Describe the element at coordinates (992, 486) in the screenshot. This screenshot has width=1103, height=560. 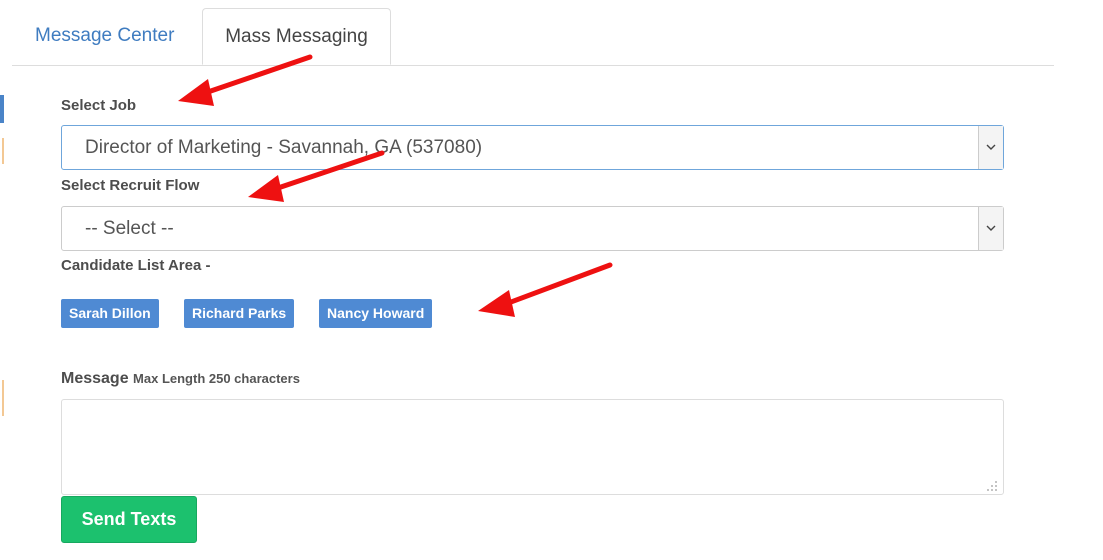
I see `resize-grip-icon` at that location.